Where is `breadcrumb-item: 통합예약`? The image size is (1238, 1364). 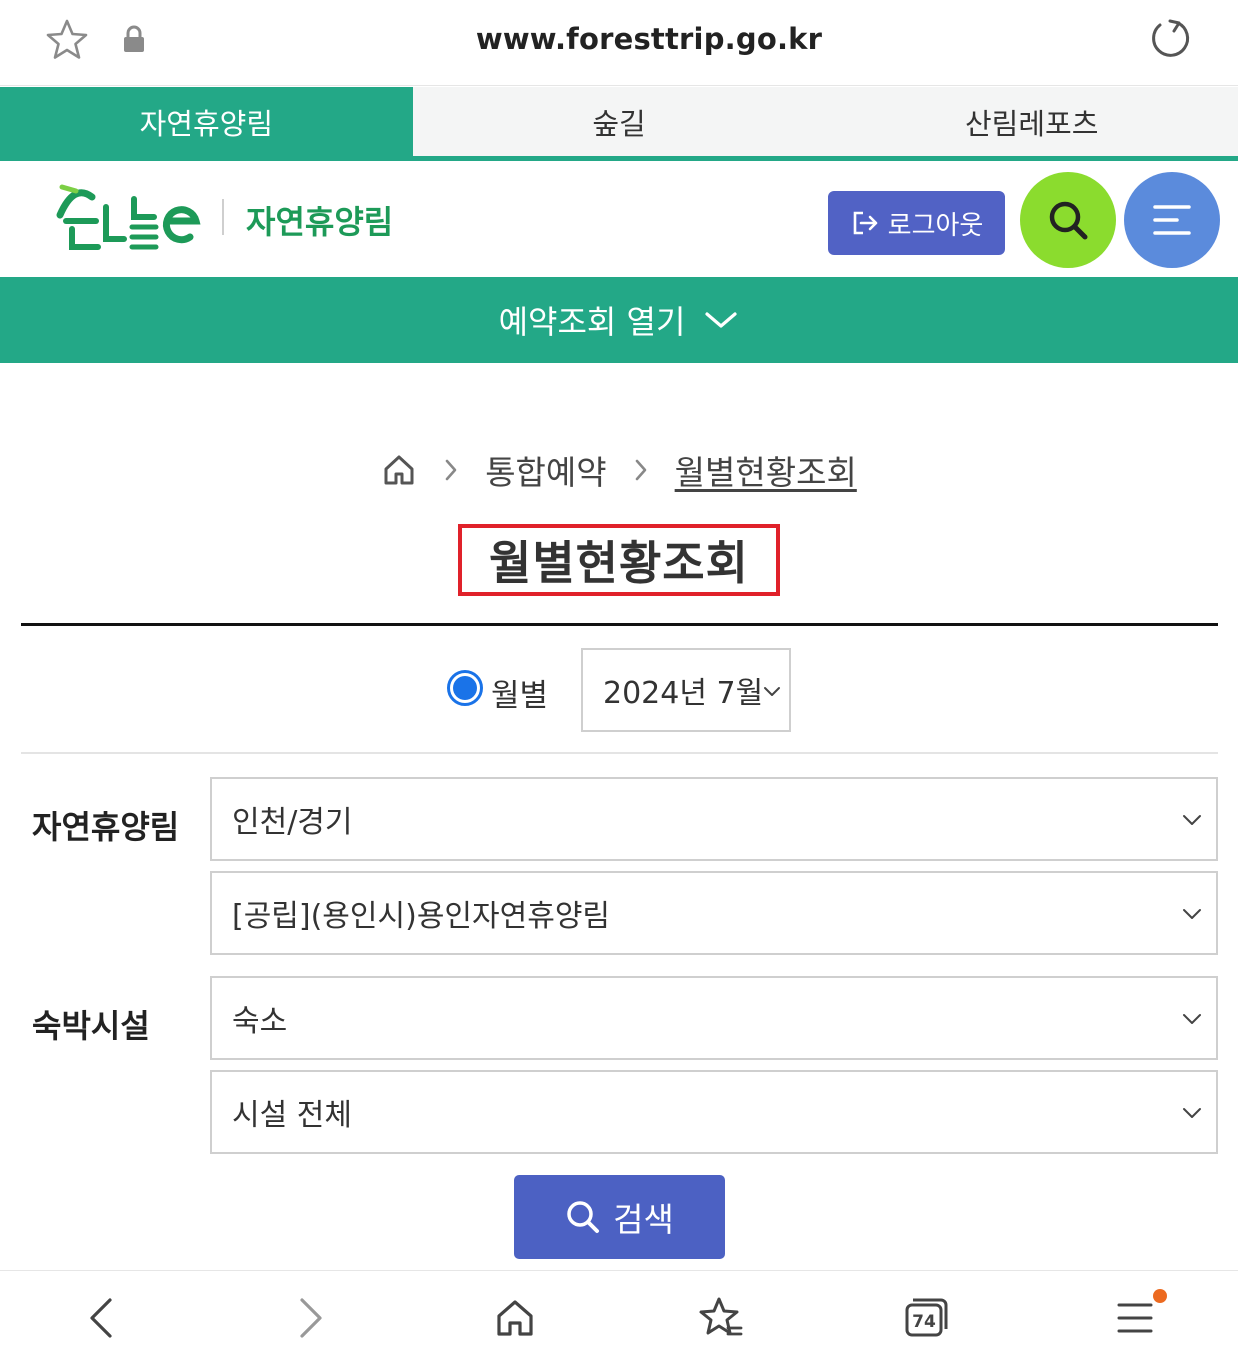
breadcrumb-item: 통합예약 is located at coordinates (545, 470).